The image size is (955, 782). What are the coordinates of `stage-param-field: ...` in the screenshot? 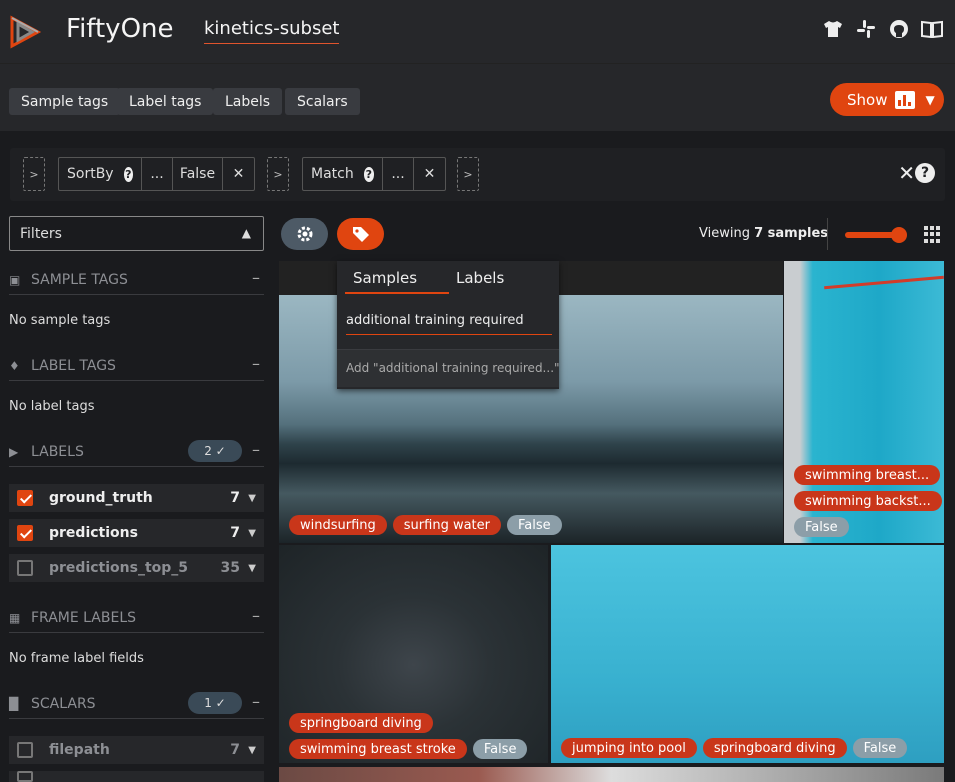 It's located at (157, 174).